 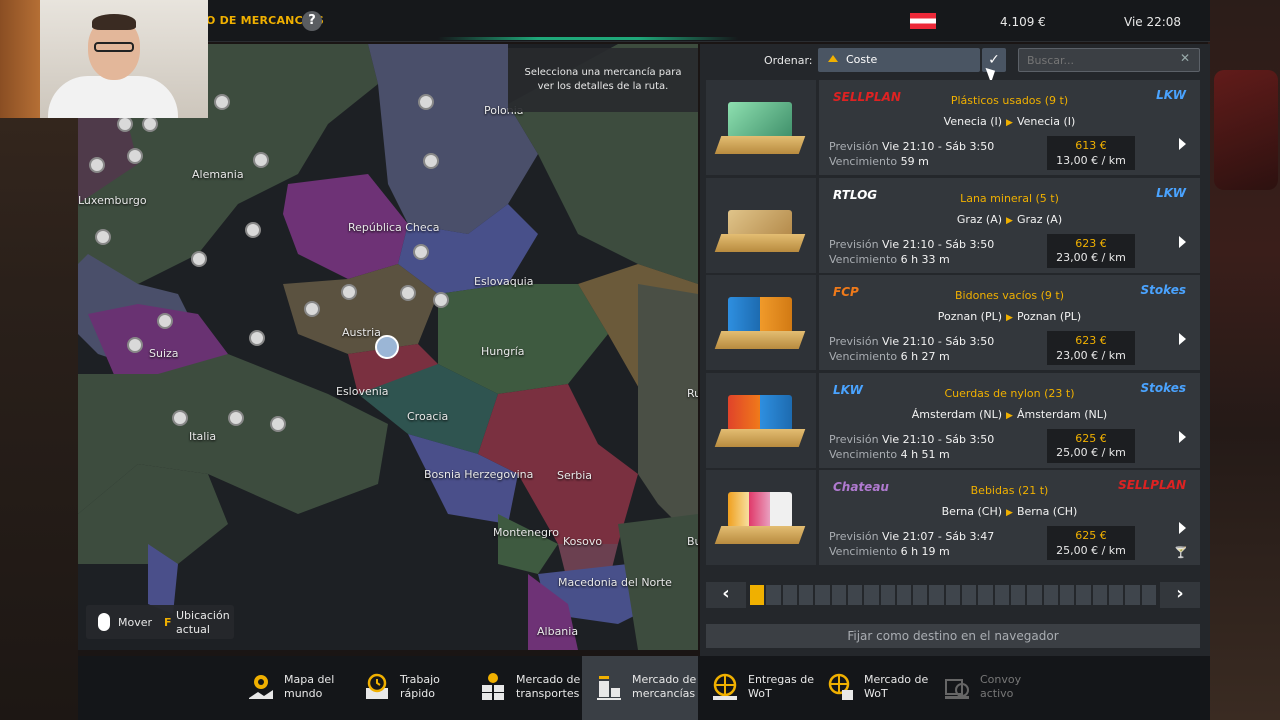 I want to click on expiry-value: 6 h 27 m, so click(x=925, y=356).